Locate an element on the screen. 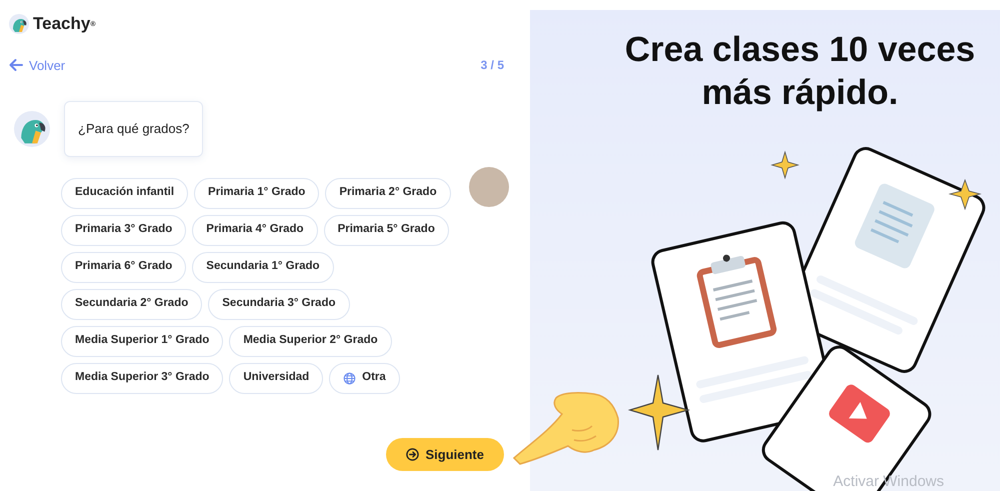 Image resolution: width=1000 pixels, height=491 pixels. grade-option: Secundaria 3° Grado is located at coordinates (279, 304).